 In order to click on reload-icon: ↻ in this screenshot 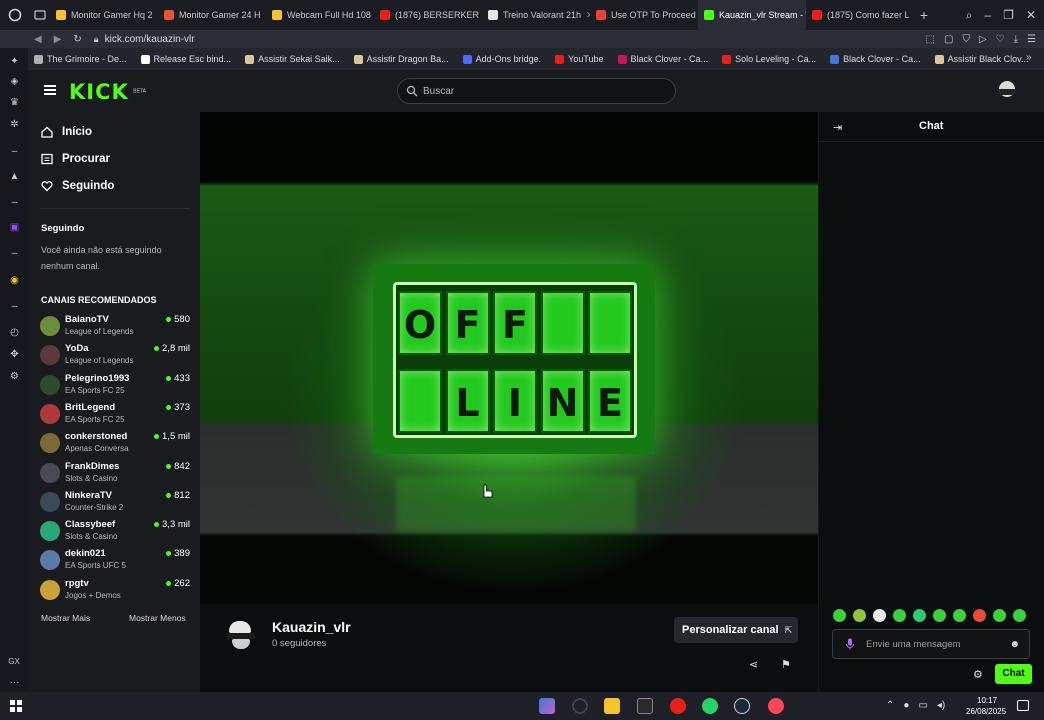, I will do `click(77, 39)`.